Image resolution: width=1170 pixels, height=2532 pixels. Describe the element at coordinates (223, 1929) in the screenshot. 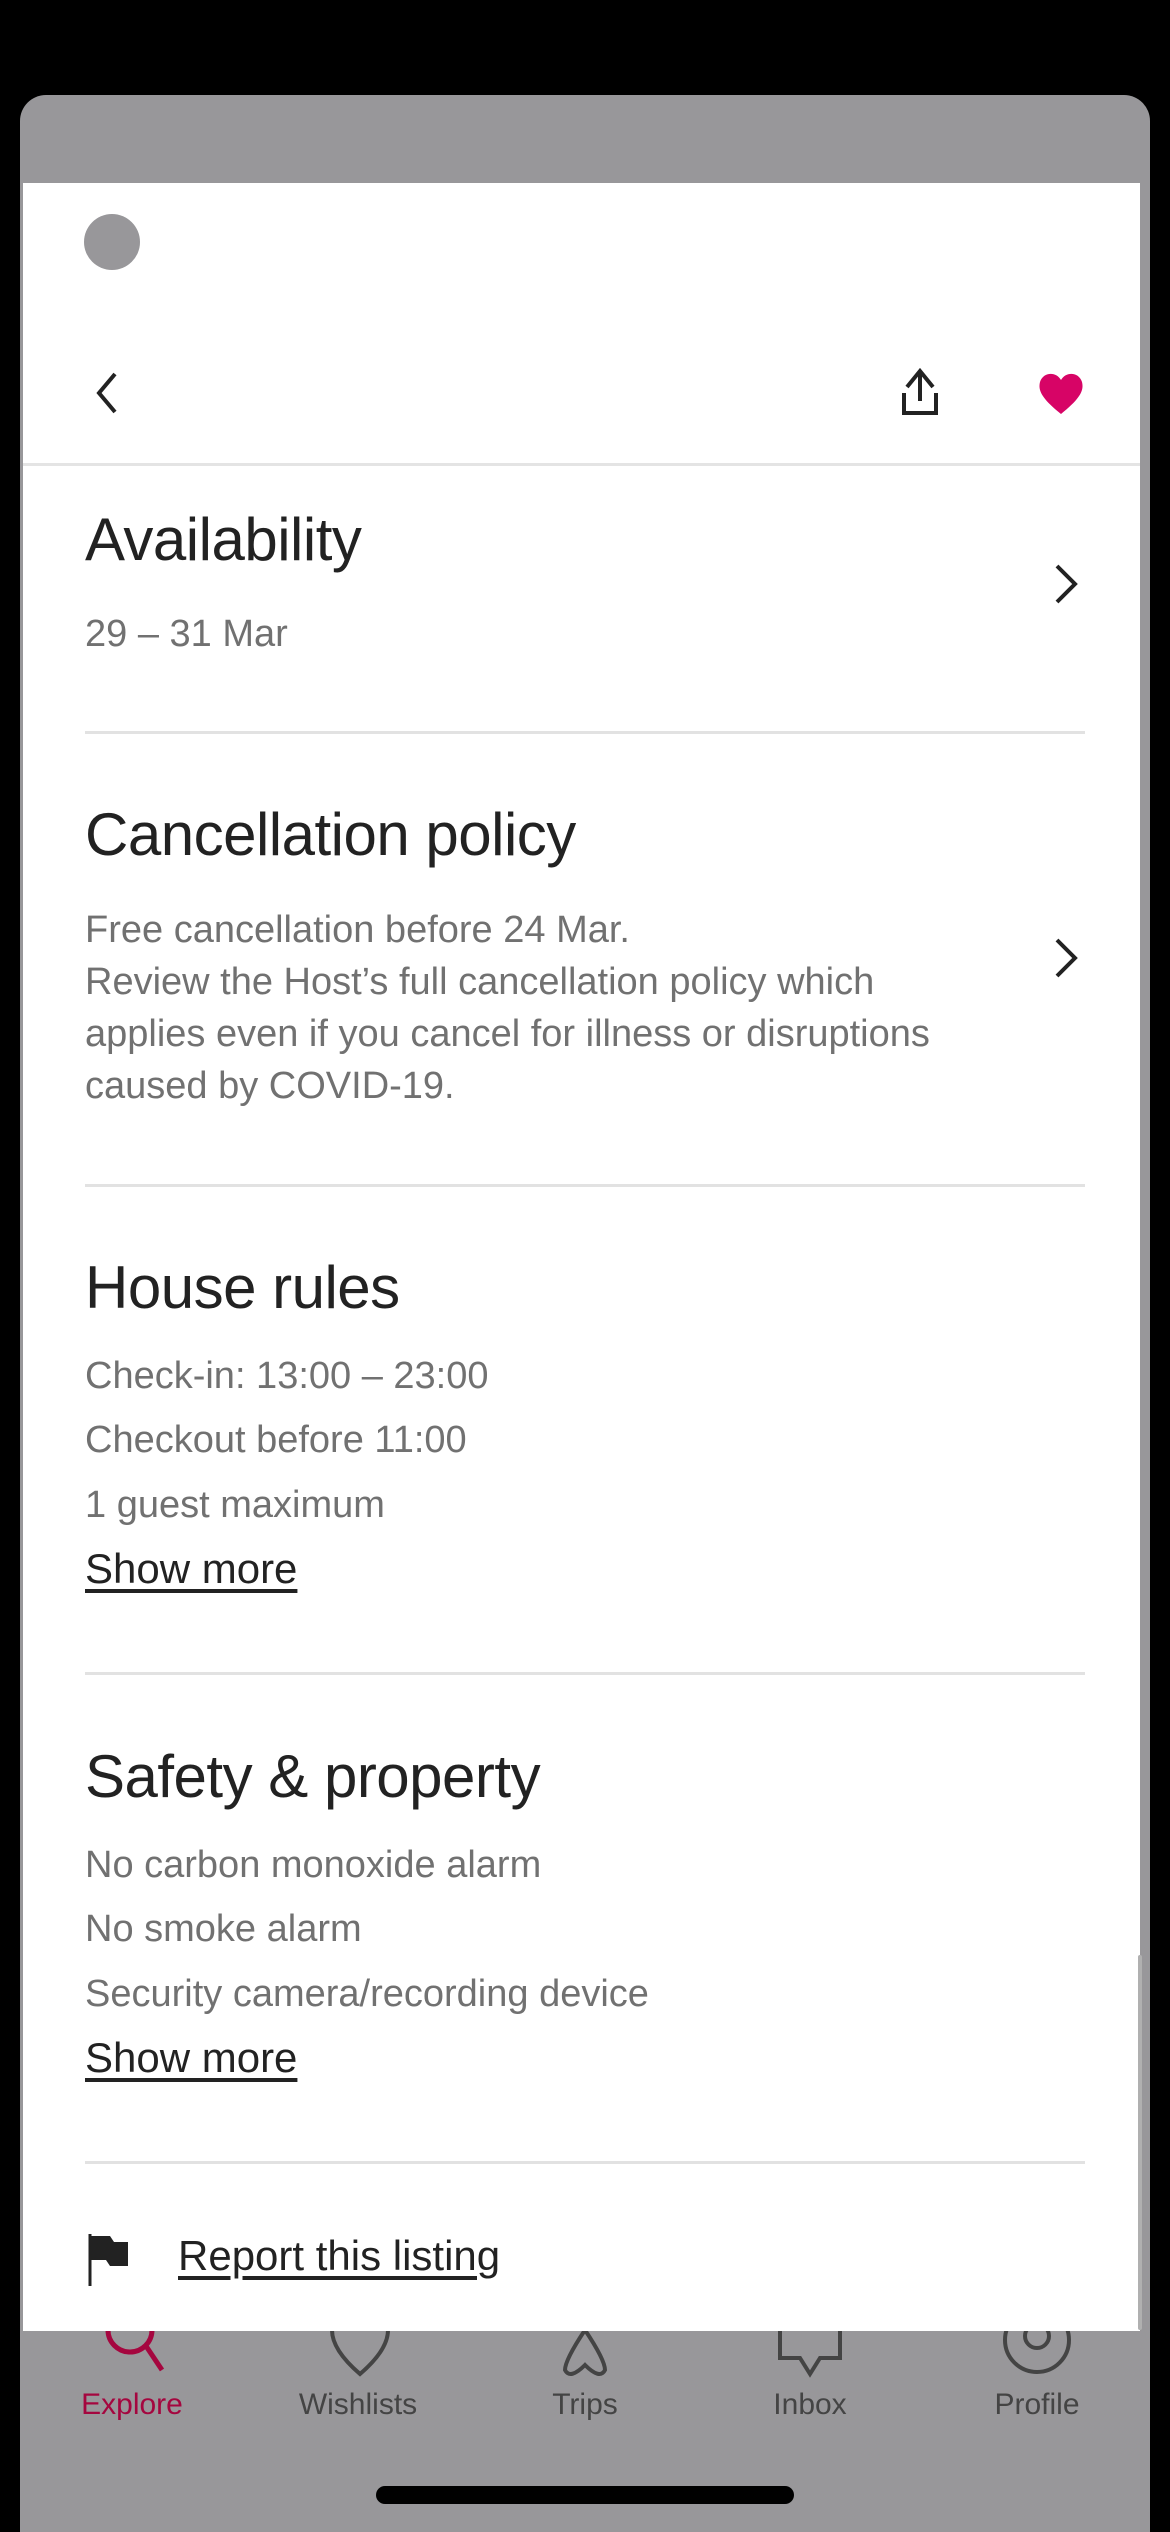

I see `safety-item: No smoke alarm` at that location.